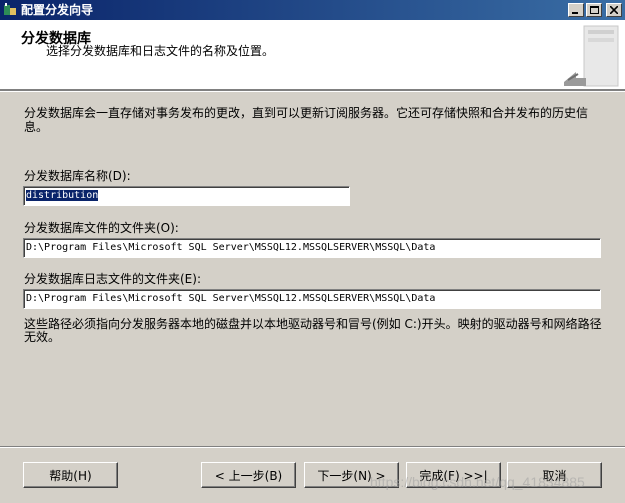 Image resolution: width=625 pixels, height=503 pixels. What do you see at coordinates (70, 475) in the screenshot?
I see `help-button: 帮助(H)` at bounding box center [70, 475].